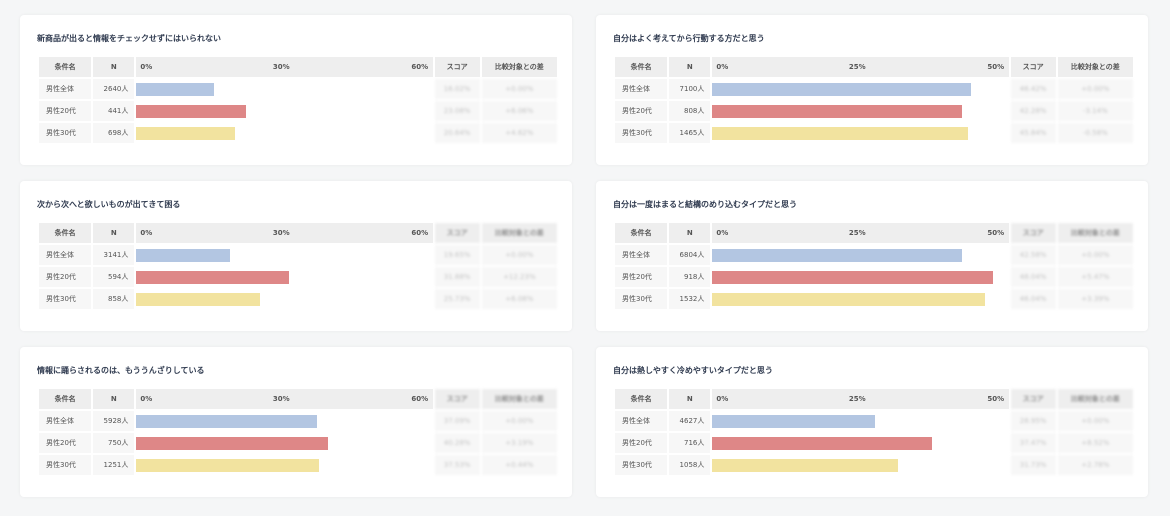 Image resolution: width=1170 pixels, height=516 pixels. What do you see at coordinates (690, 299) in the screenshot?
I see `sample-size: 1532人` at bounding box center [690, 299].